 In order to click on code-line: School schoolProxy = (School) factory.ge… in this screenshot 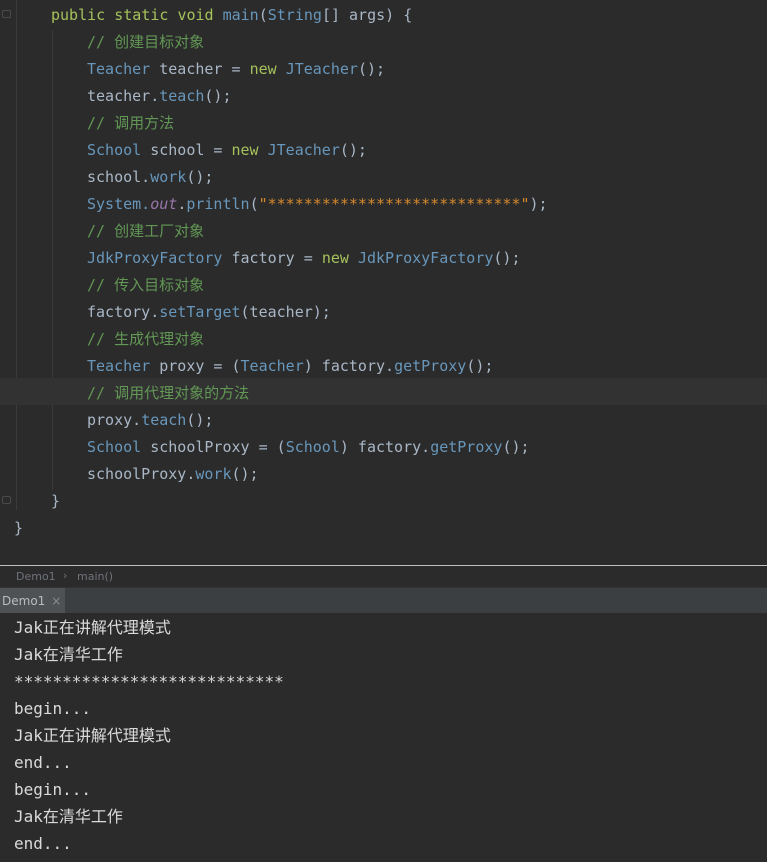, I will do `click(308, 447)`.